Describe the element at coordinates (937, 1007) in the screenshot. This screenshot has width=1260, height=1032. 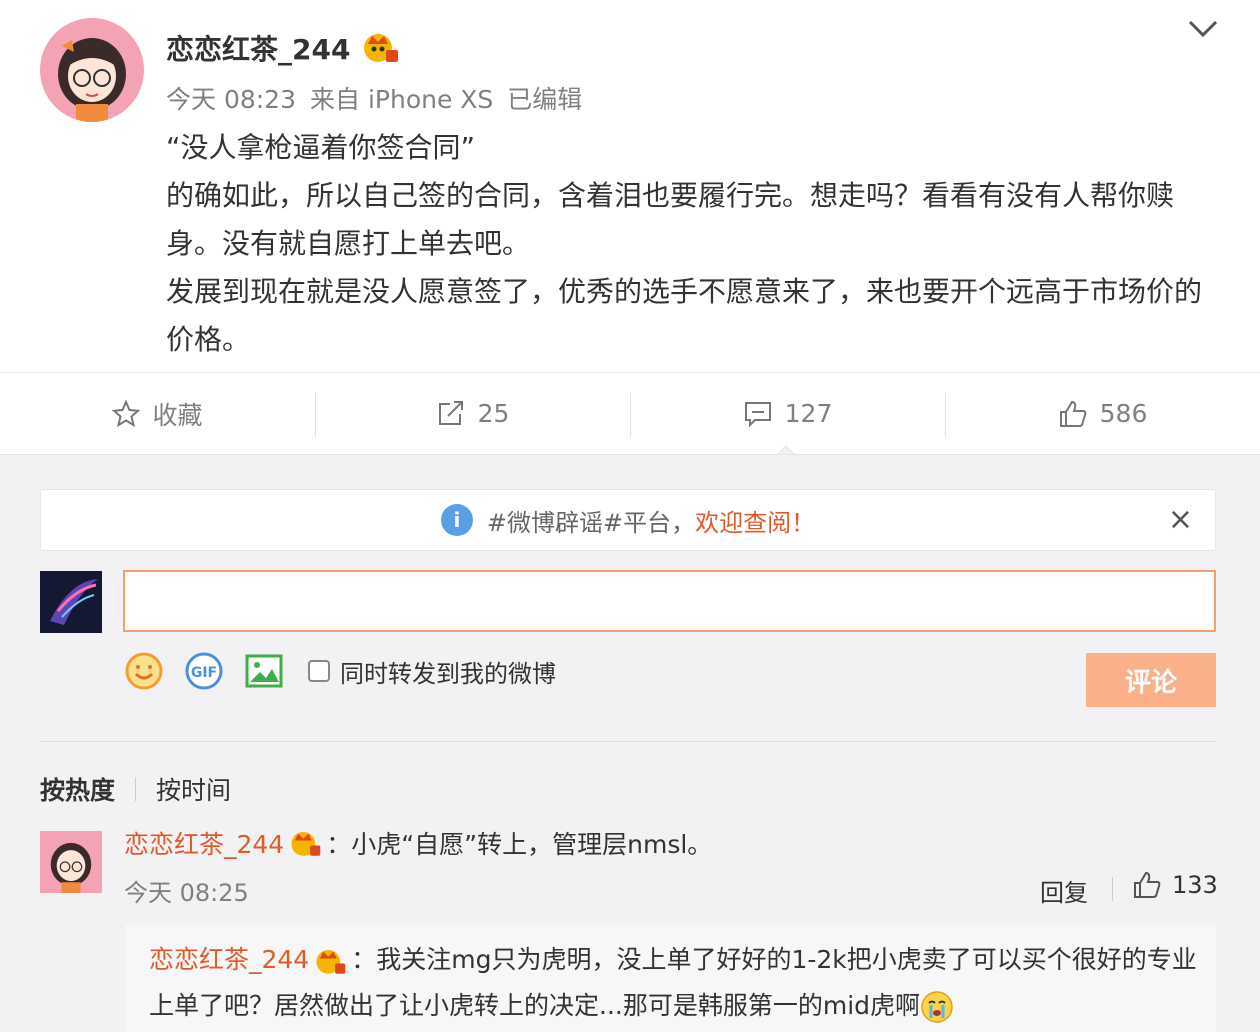
I see `crying-emoji-icon` at that location.